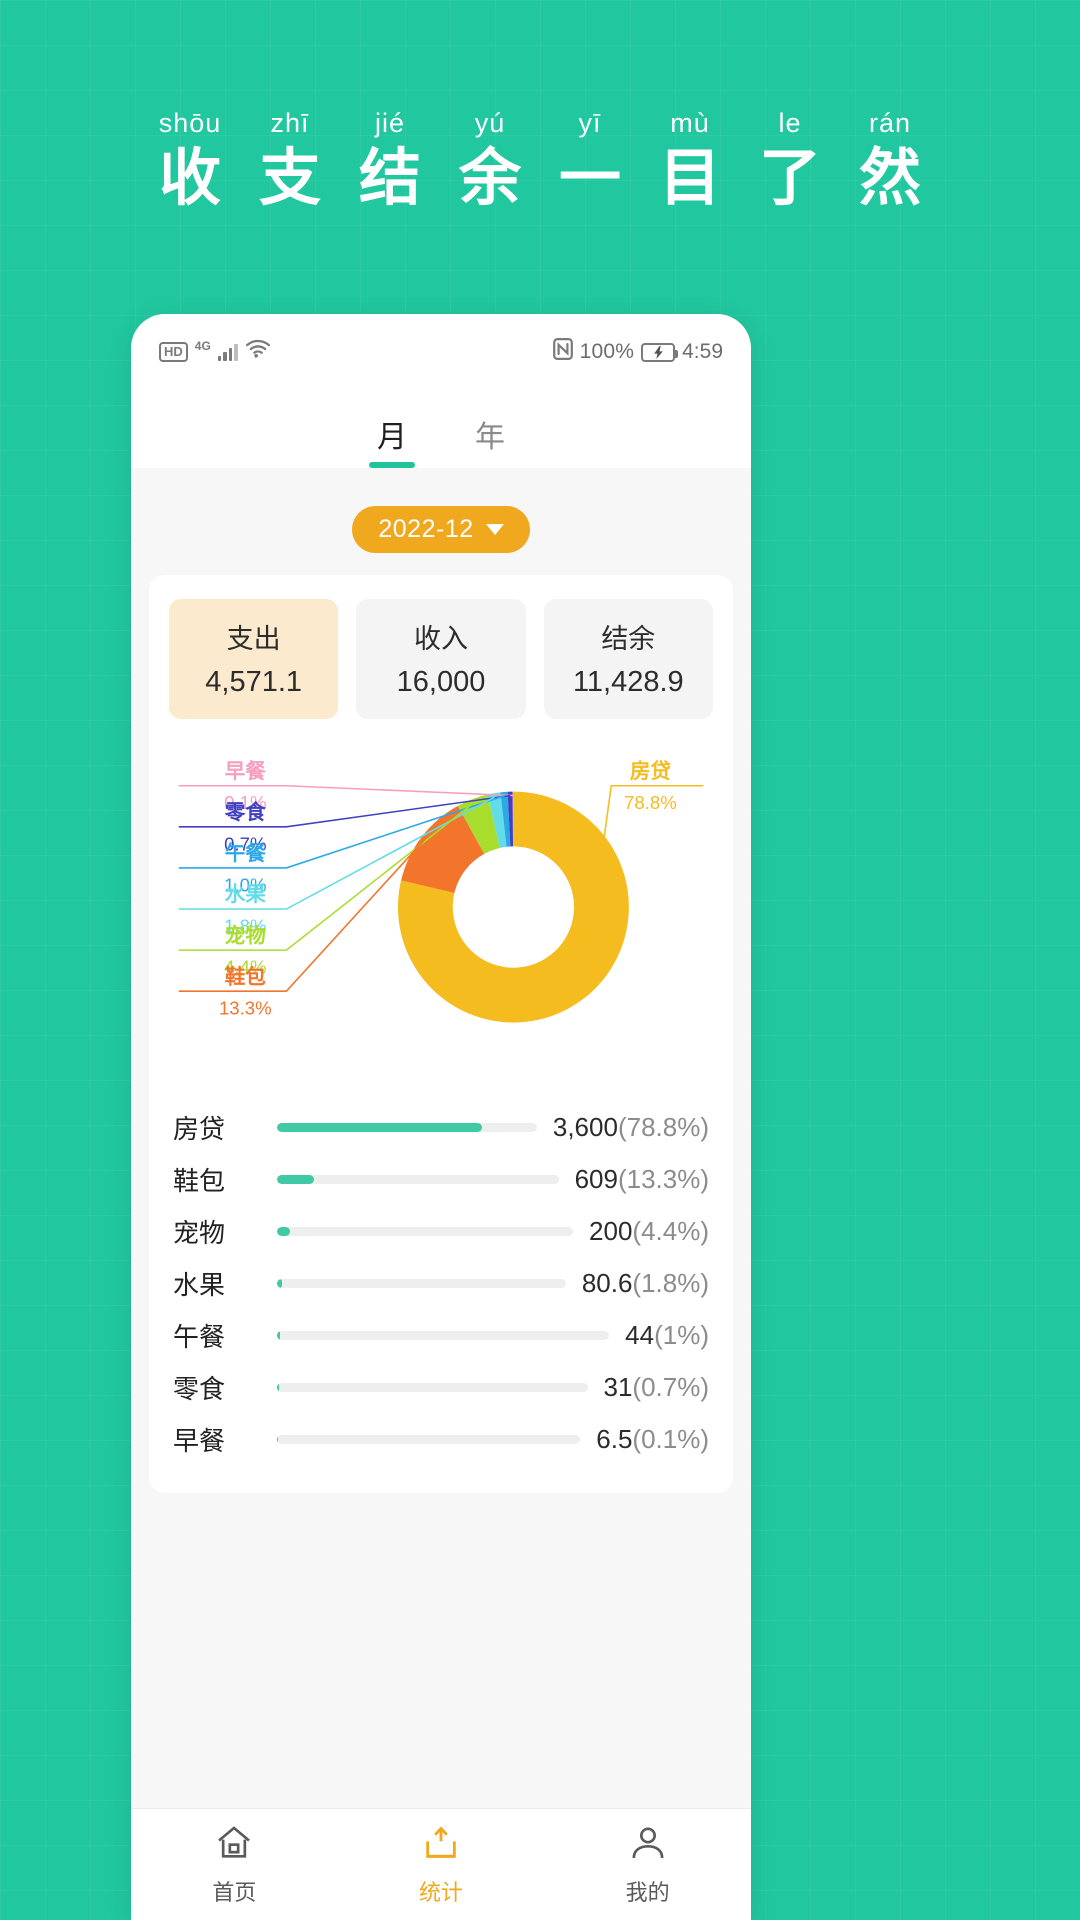 This screenshot has height=1920, width=1080. I want to click on donut-label: 水果, so click(246, 894).